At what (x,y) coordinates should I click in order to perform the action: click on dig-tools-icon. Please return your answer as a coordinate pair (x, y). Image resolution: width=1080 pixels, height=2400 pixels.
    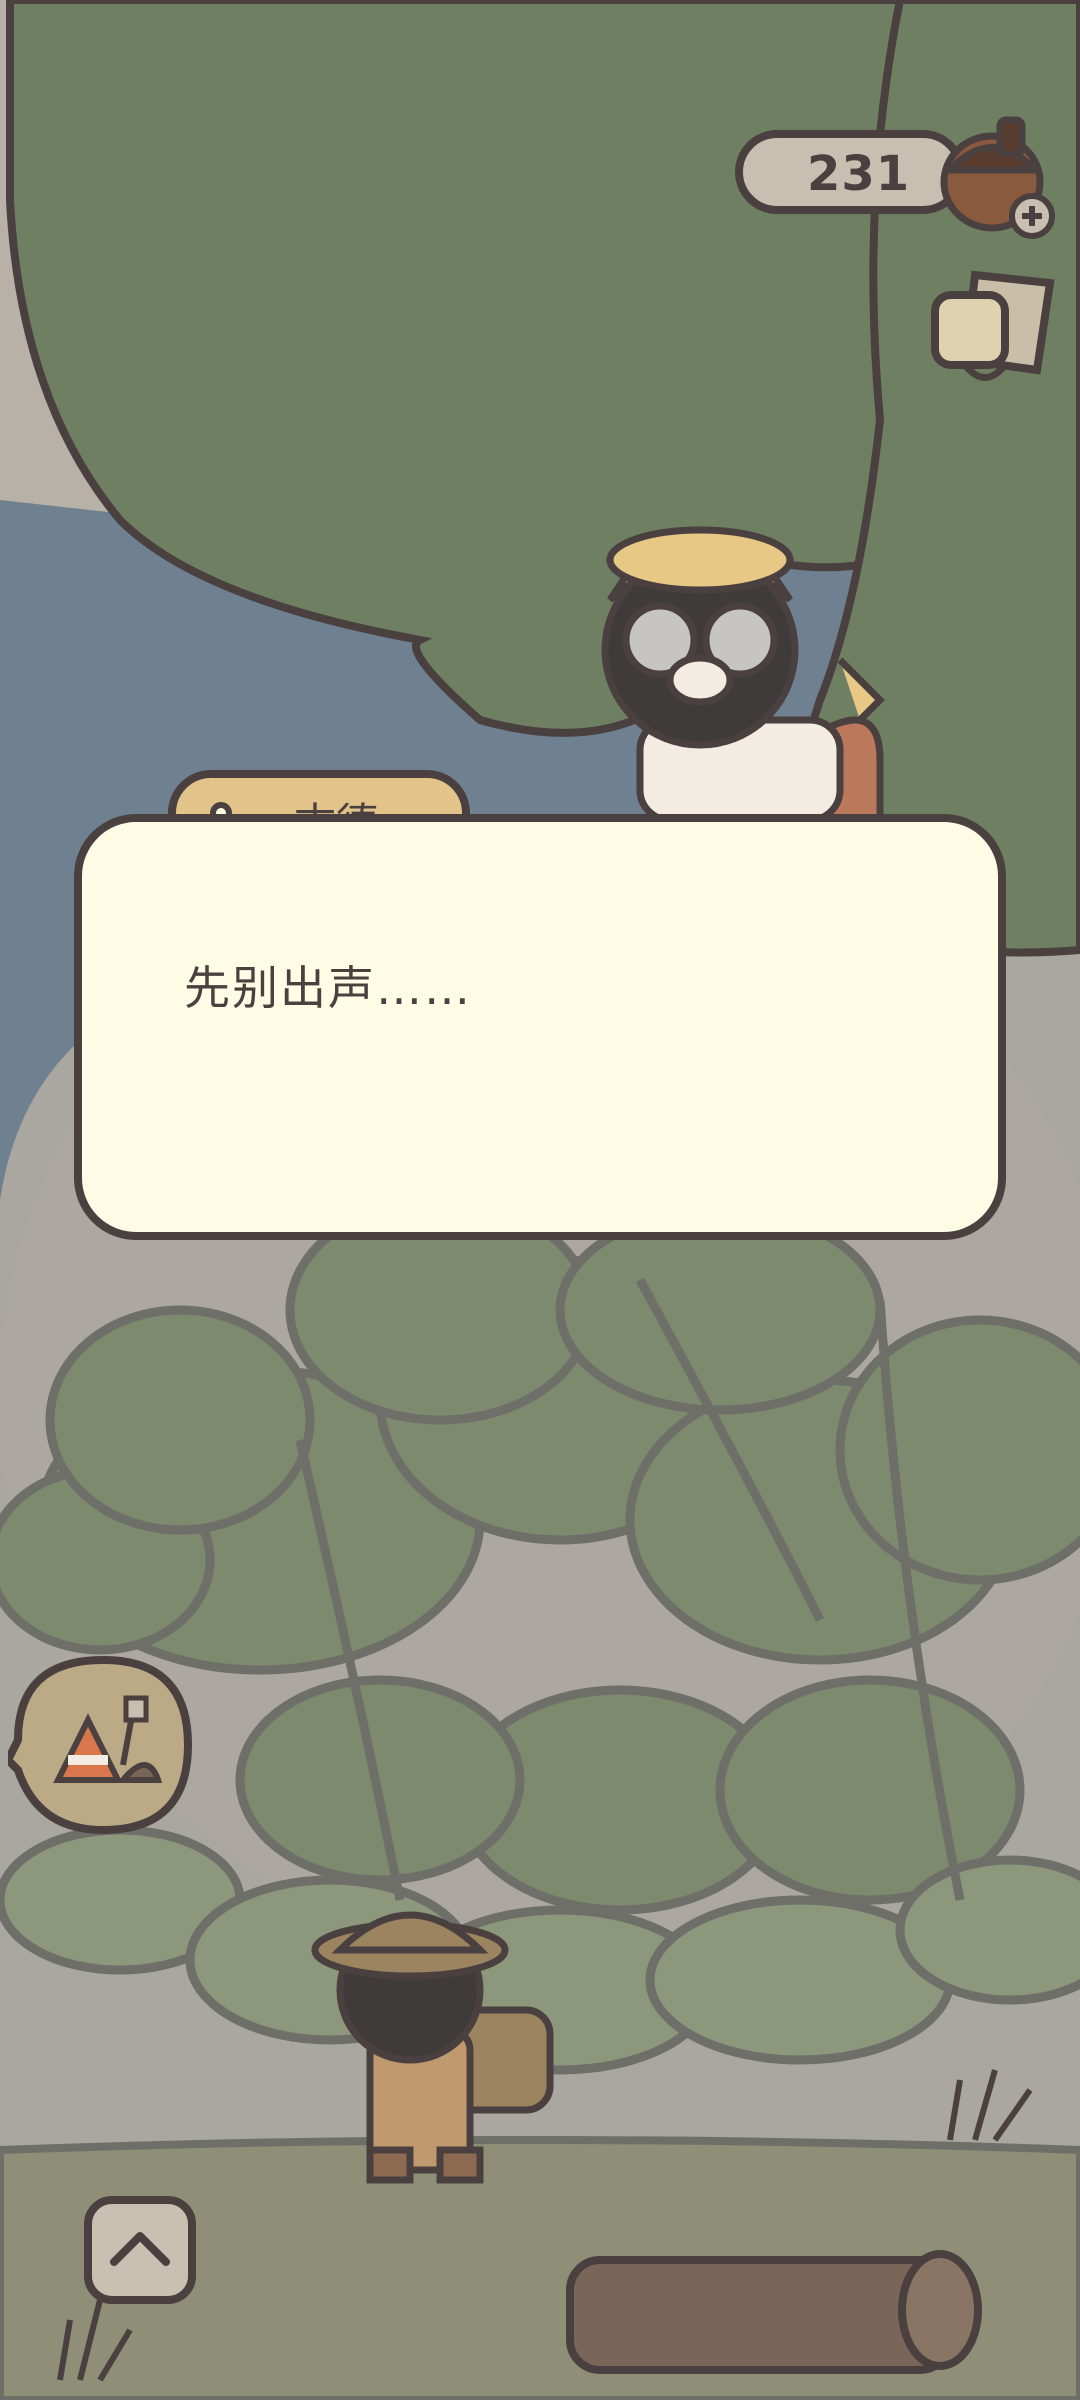
    Looking at the image, I should click on (100, 1745).